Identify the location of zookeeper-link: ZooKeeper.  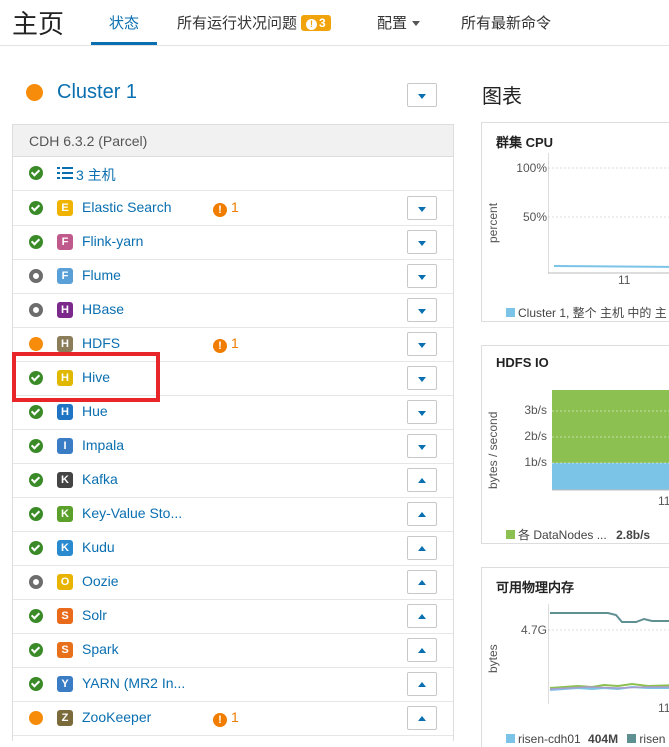
(116, 717).